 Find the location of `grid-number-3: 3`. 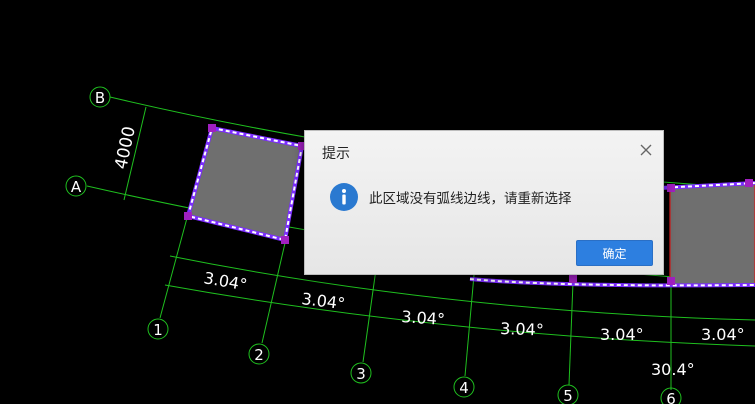

grid-number-3: 3 is located at coordinates (361, 374).